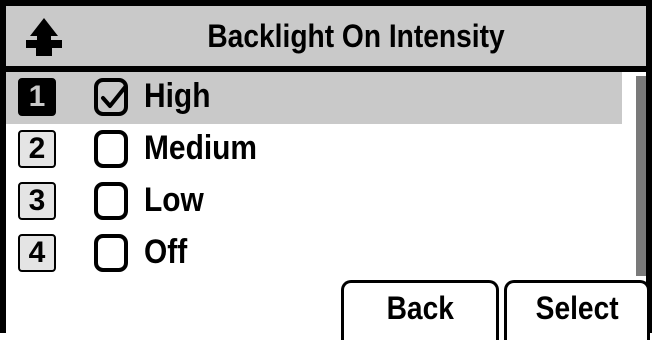 This screenshot has width=652, height=340. What do you see at coordinates (314, 254) in the screenshot?
I see `option-row-off: 4 Off` at bounding box center [314, 254].